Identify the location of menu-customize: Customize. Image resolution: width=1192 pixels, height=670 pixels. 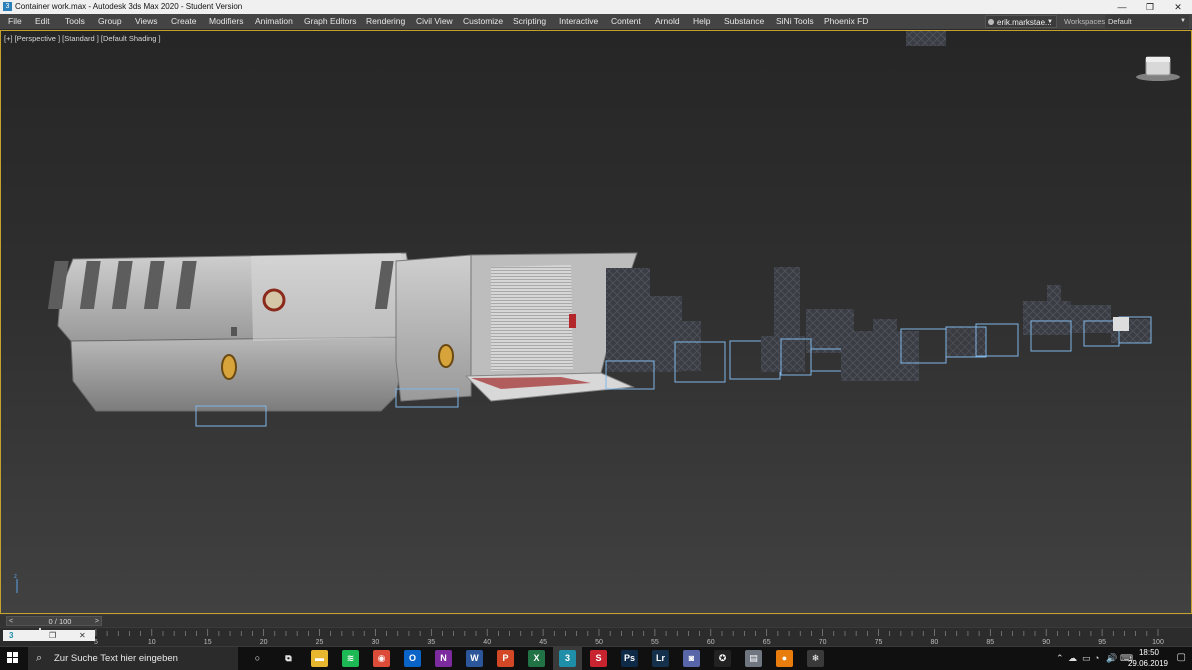
(483, 21).